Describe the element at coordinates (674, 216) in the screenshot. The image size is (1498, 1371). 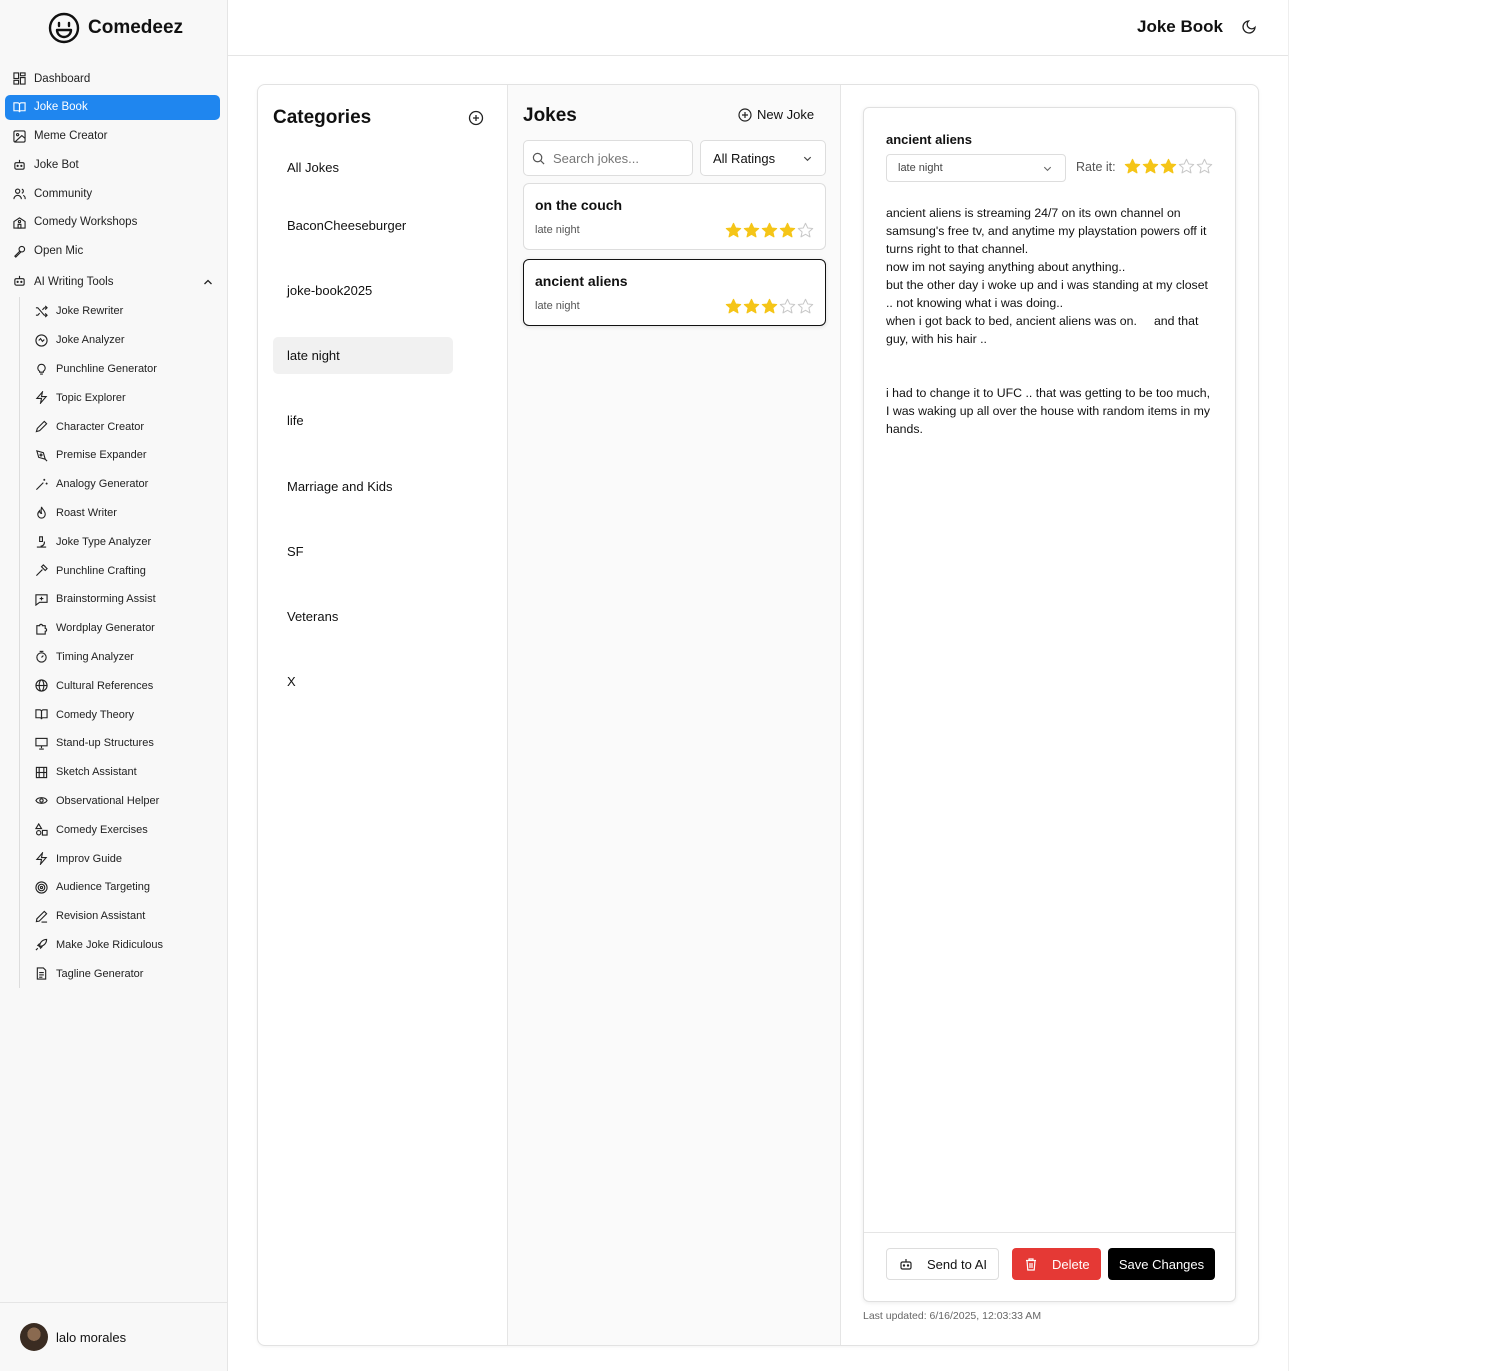
I see `joke-card: on the couch late night` at that location.